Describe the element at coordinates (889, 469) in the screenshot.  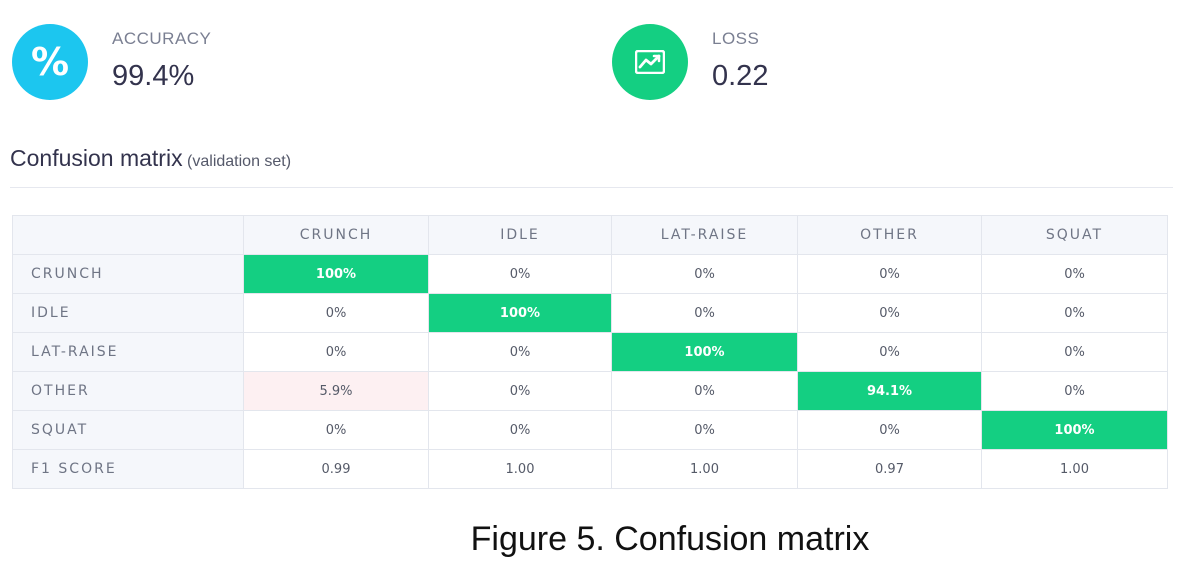
I see `f1-cell: 0.97` at that location.